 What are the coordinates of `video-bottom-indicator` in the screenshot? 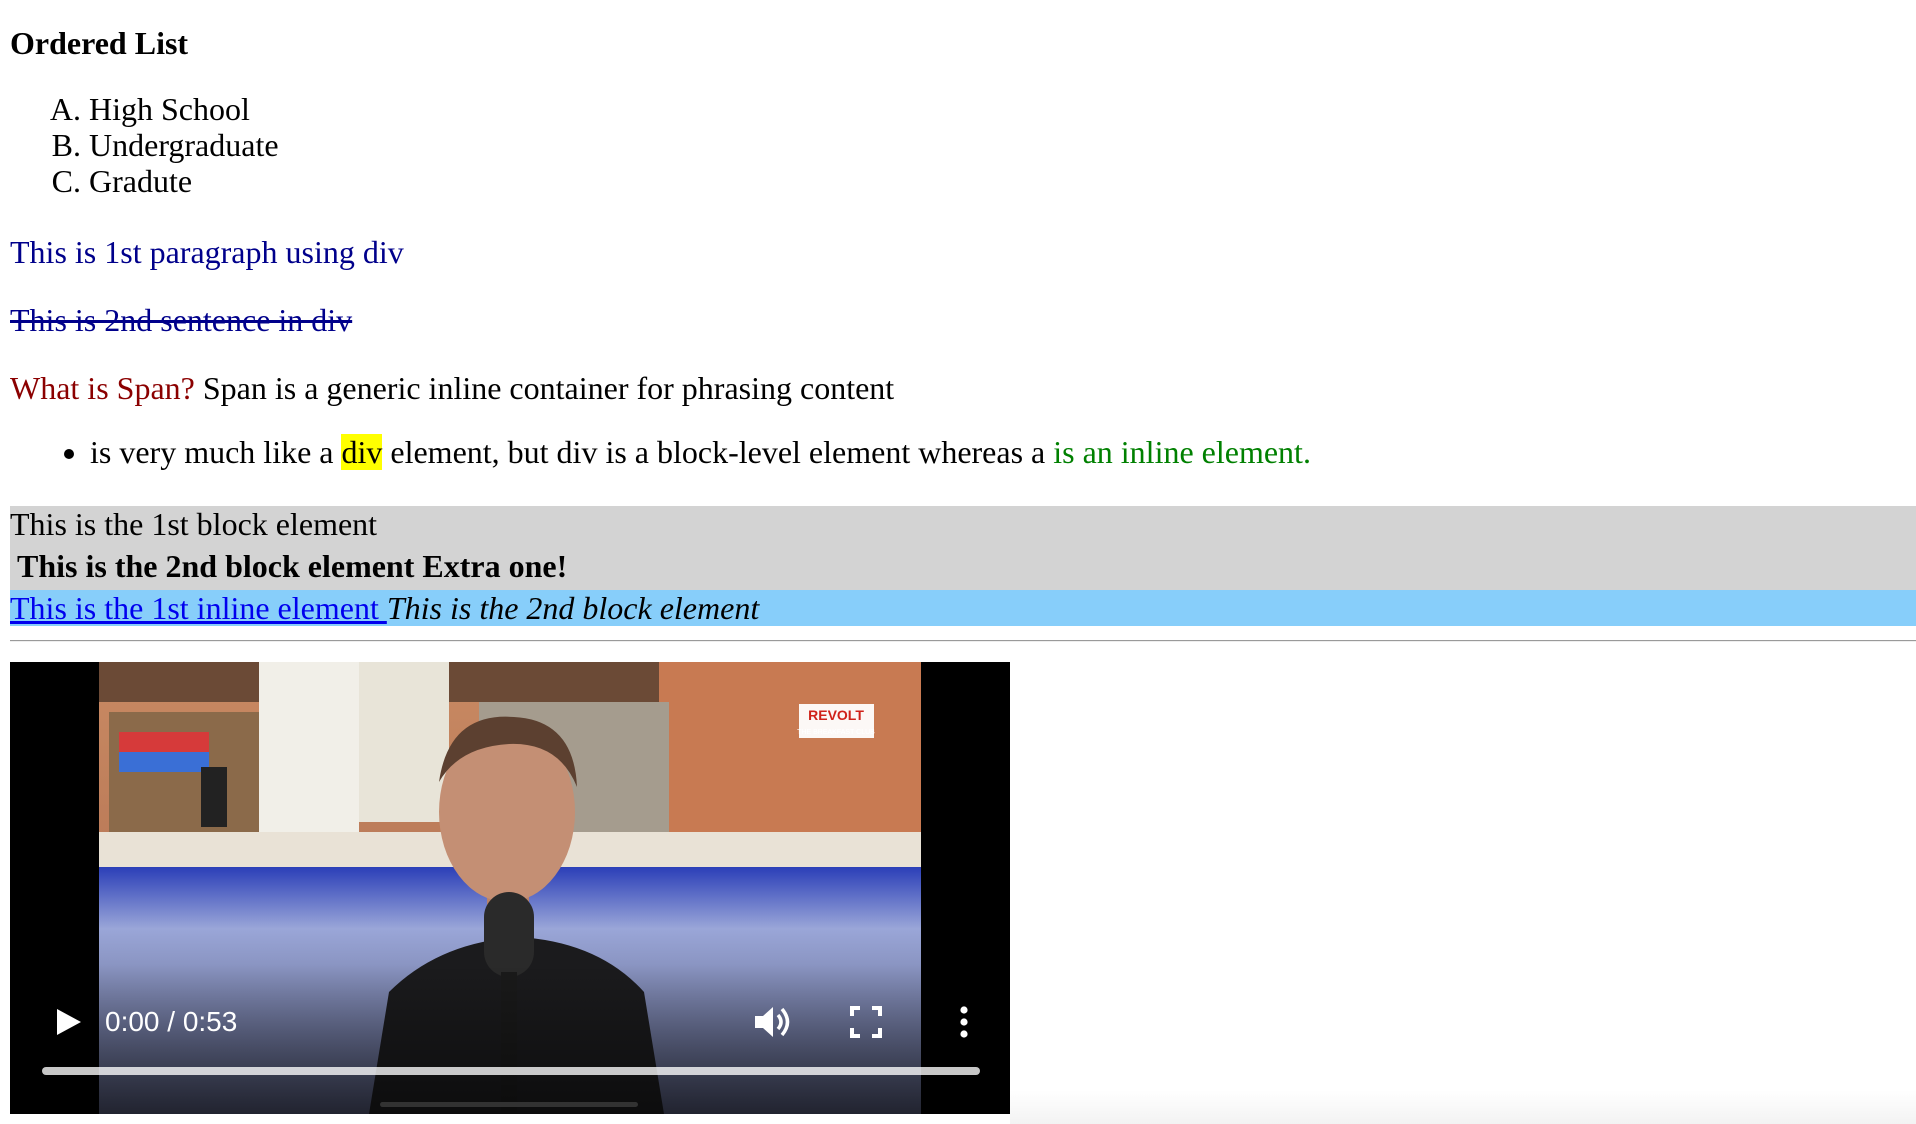 It's located at (509, 1104).